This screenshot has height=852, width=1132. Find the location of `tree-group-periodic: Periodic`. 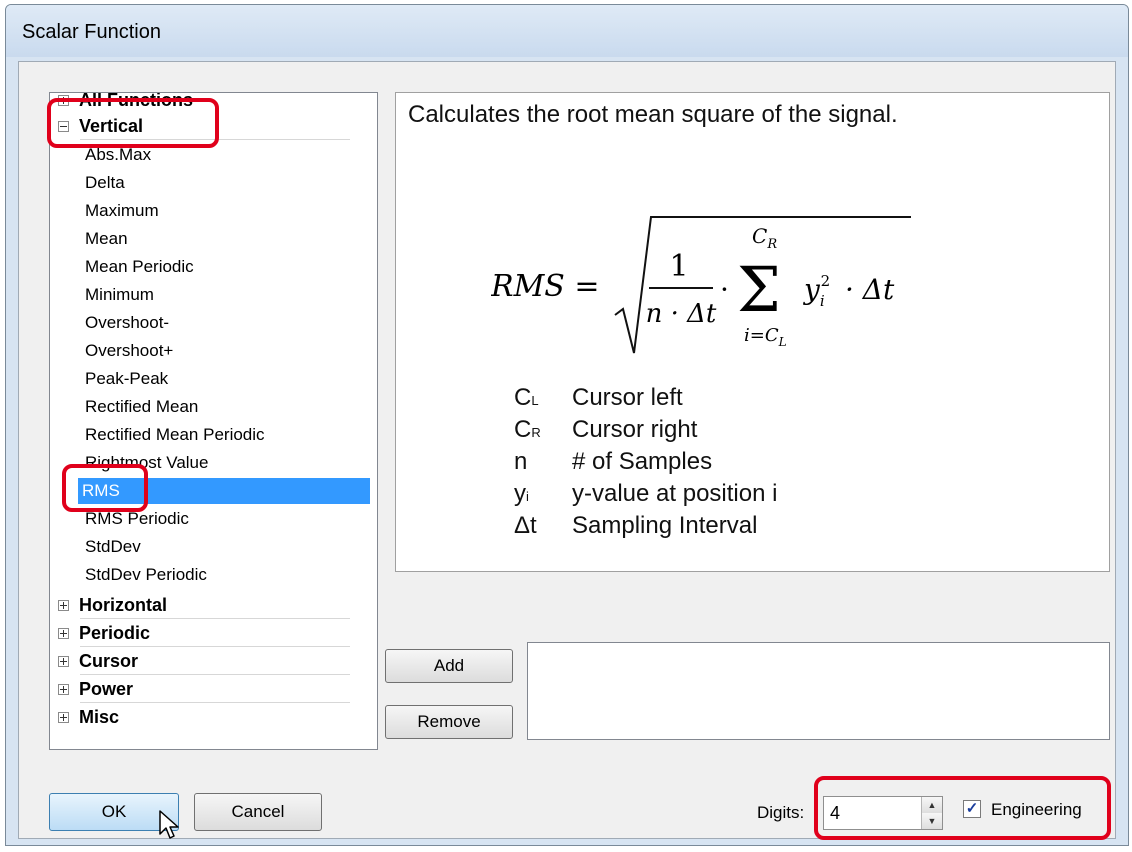

tree-group-periodic: Periodic is located at coordinates (104, 633).